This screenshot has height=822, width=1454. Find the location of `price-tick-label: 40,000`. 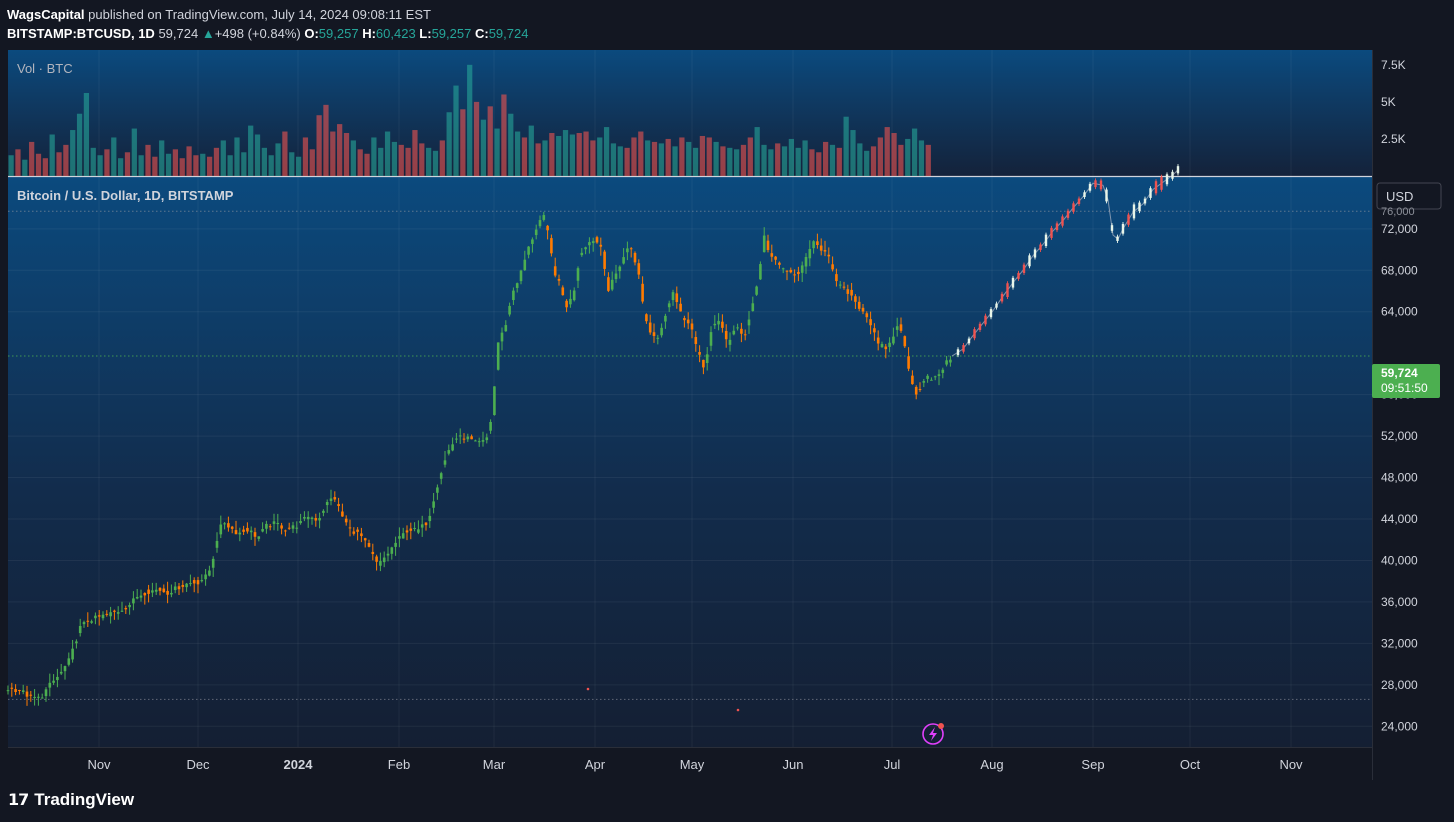

price-tick-label: 40,000 is located at coordinates (1399, 560).